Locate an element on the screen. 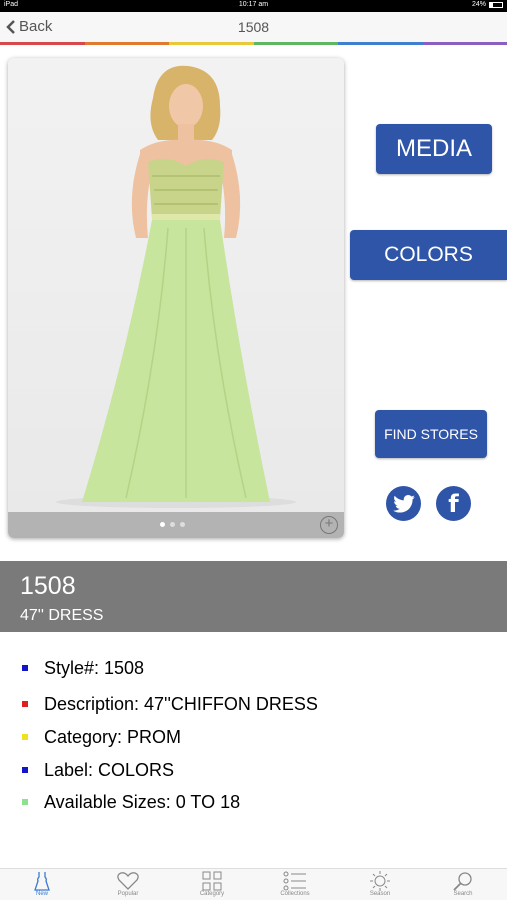 The width and height of the screenshot is (507, 900). tab-label: Season is located at coordinates (380, 894).